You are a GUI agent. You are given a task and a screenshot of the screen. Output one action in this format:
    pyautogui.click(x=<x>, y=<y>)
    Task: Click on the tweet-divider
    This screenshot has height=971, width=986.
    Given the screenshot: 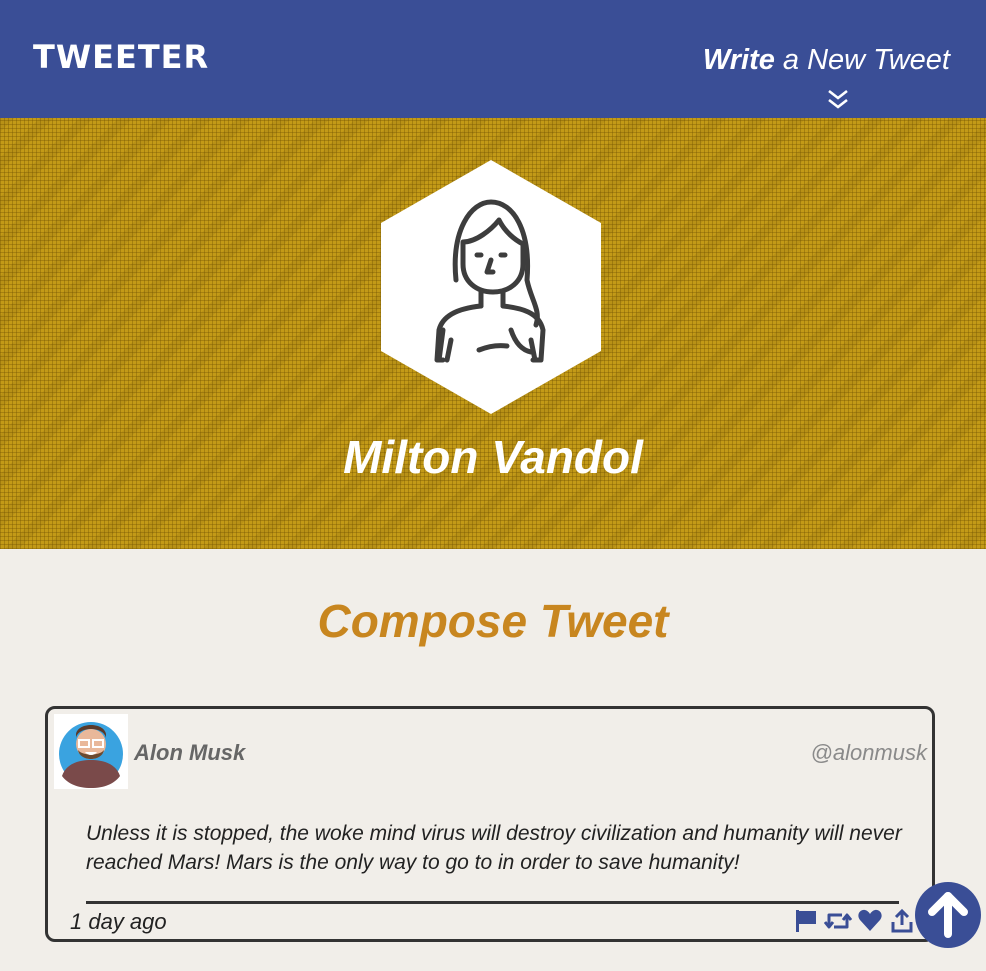 What is the action you would take?
    pyautogui.click(x=492, y=902)
    